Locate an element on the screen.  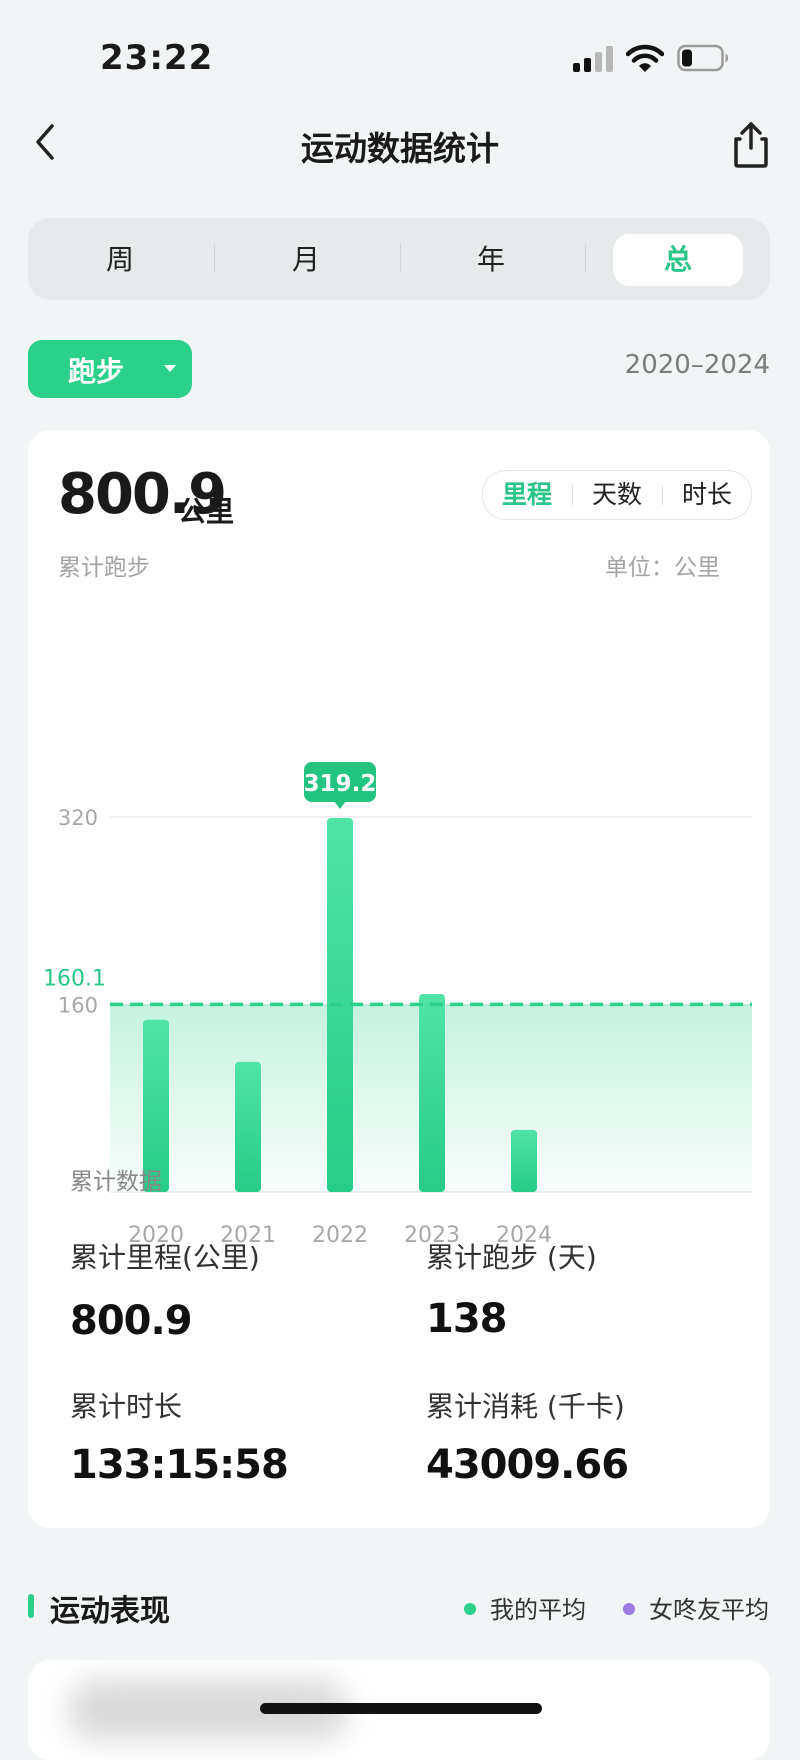
legend-my-average-label: 我的平均 is located at coordinates (538, 1610).